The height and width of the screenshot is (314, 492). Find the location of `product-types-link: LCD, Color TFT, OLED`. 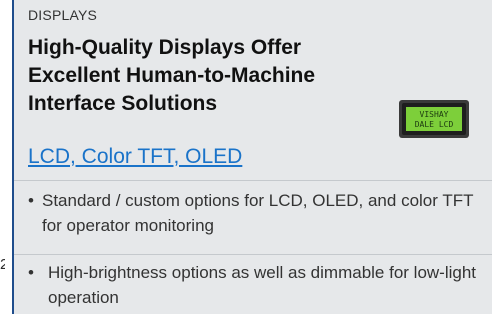

product-types-link: LCD, Color TFT, OLED is located at coordinates (135, 157).